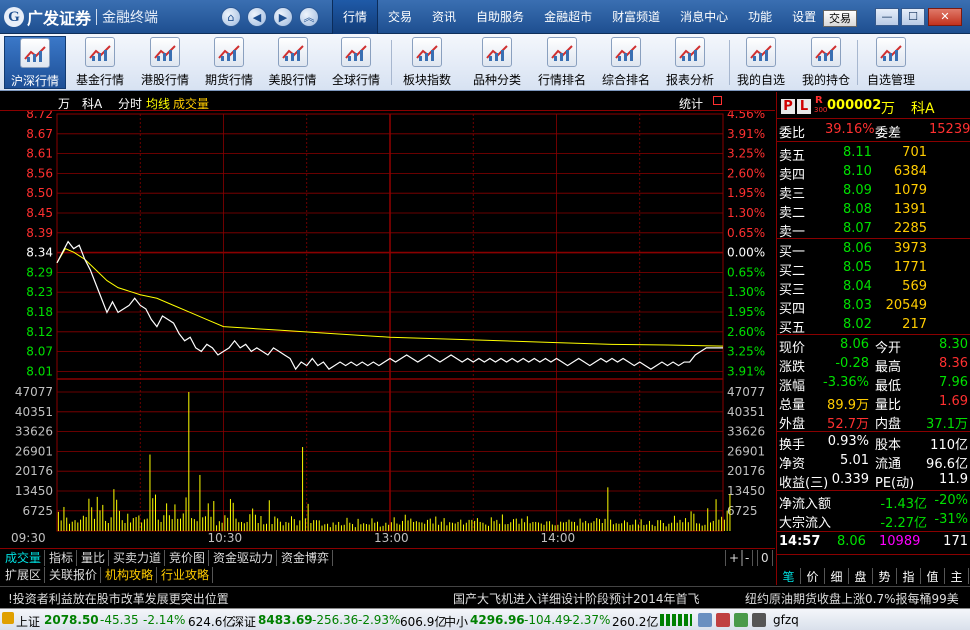 This screenshot has width=970, height=630. What do you see at coordinates (759, 620) in the screenshot?
I see `lock-icon` at bounding box center [759, 620].